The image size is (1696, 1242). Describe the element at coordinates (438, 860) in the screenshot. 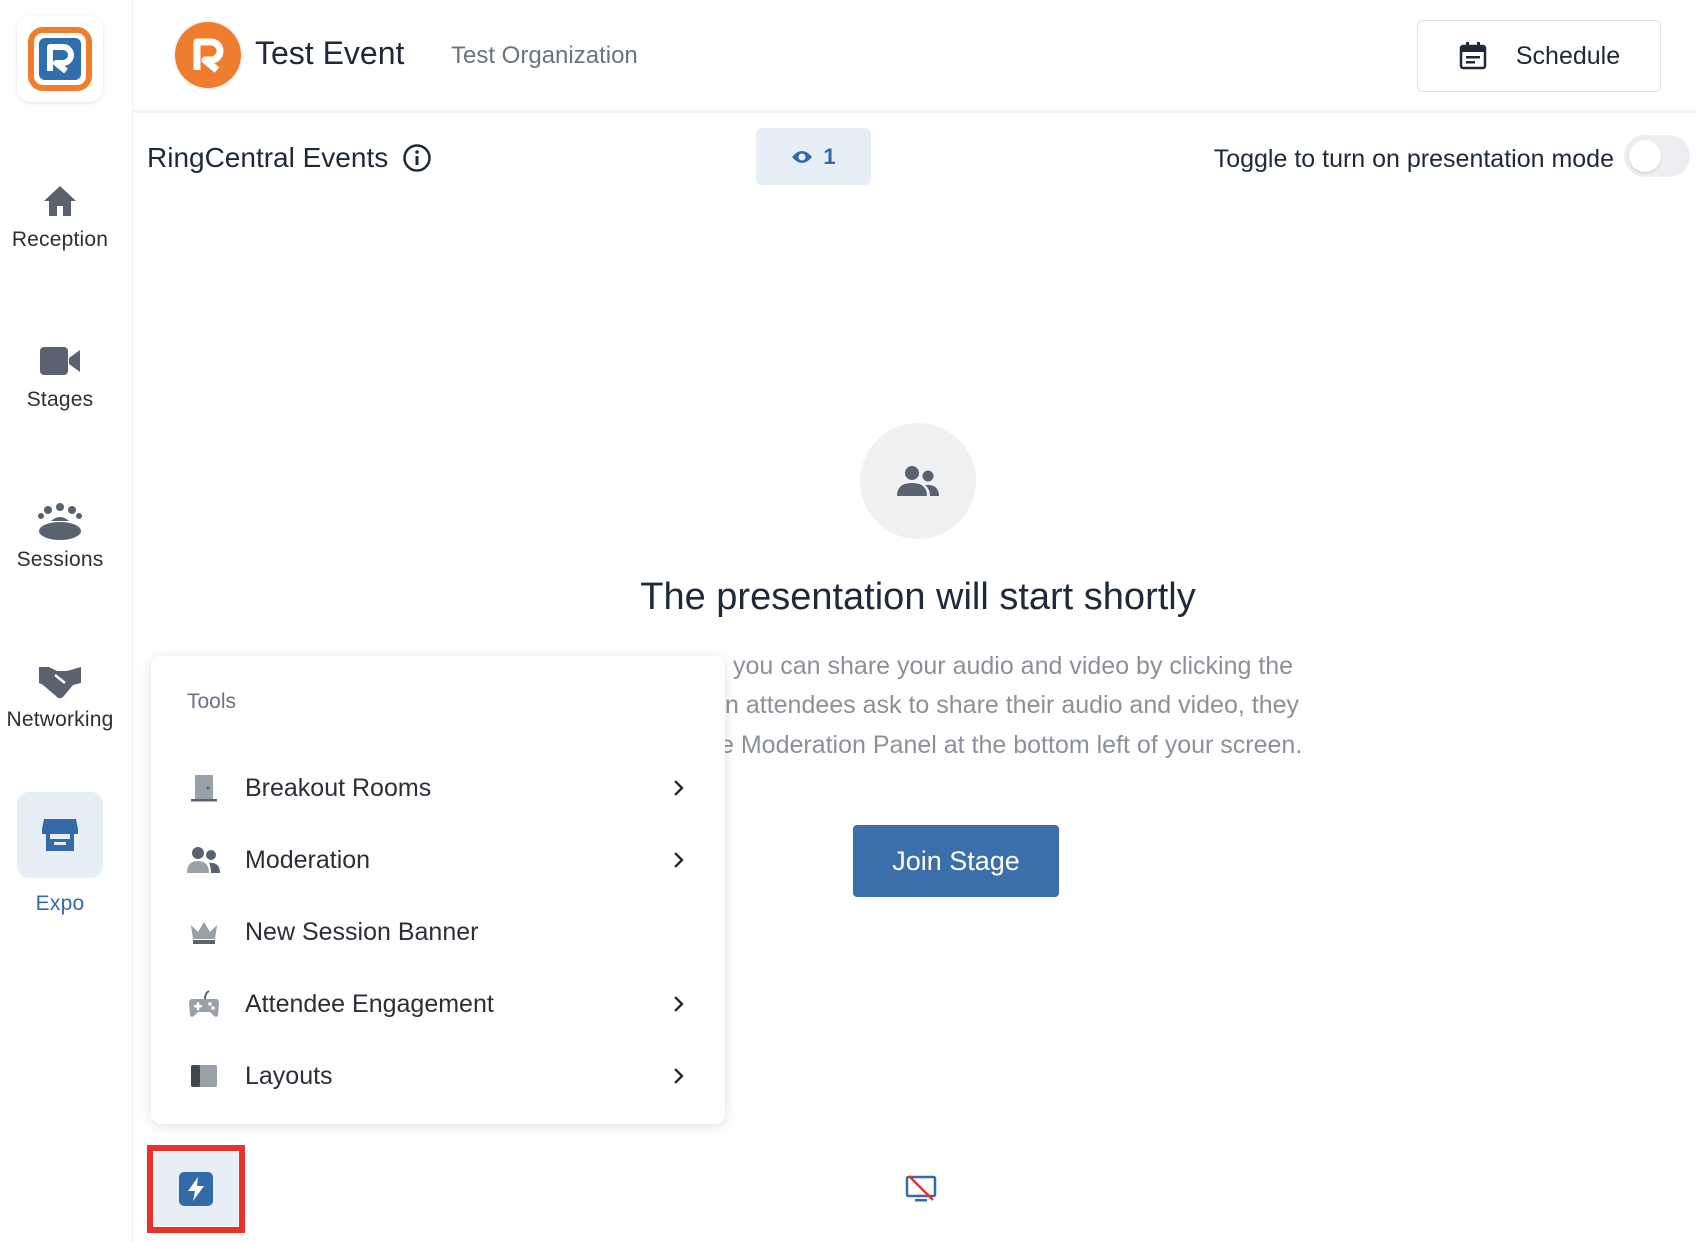

I see `tool-item-moderation: Moderation` at that location.